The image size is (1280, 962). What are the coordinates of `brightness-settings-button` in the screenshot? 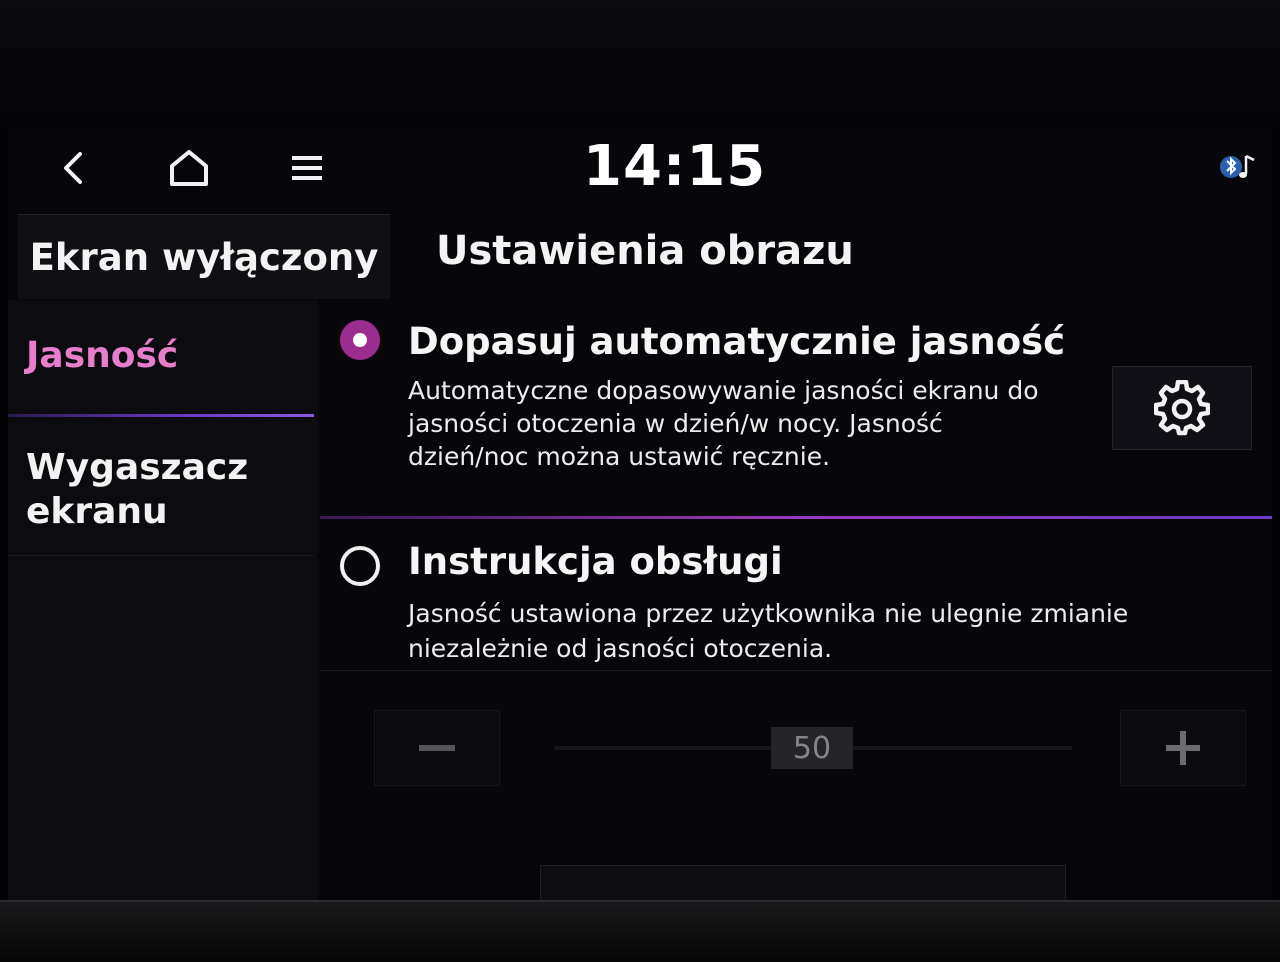 It's located at (1182, 408).